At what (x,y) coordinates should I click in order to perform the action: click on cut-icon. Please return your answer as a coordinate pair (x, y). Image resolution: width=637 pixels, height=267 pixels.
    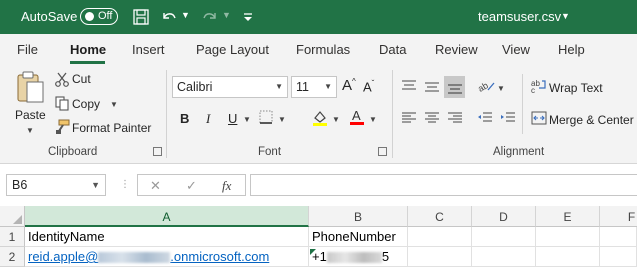
    Looking at the image, I should click on (62, 79).